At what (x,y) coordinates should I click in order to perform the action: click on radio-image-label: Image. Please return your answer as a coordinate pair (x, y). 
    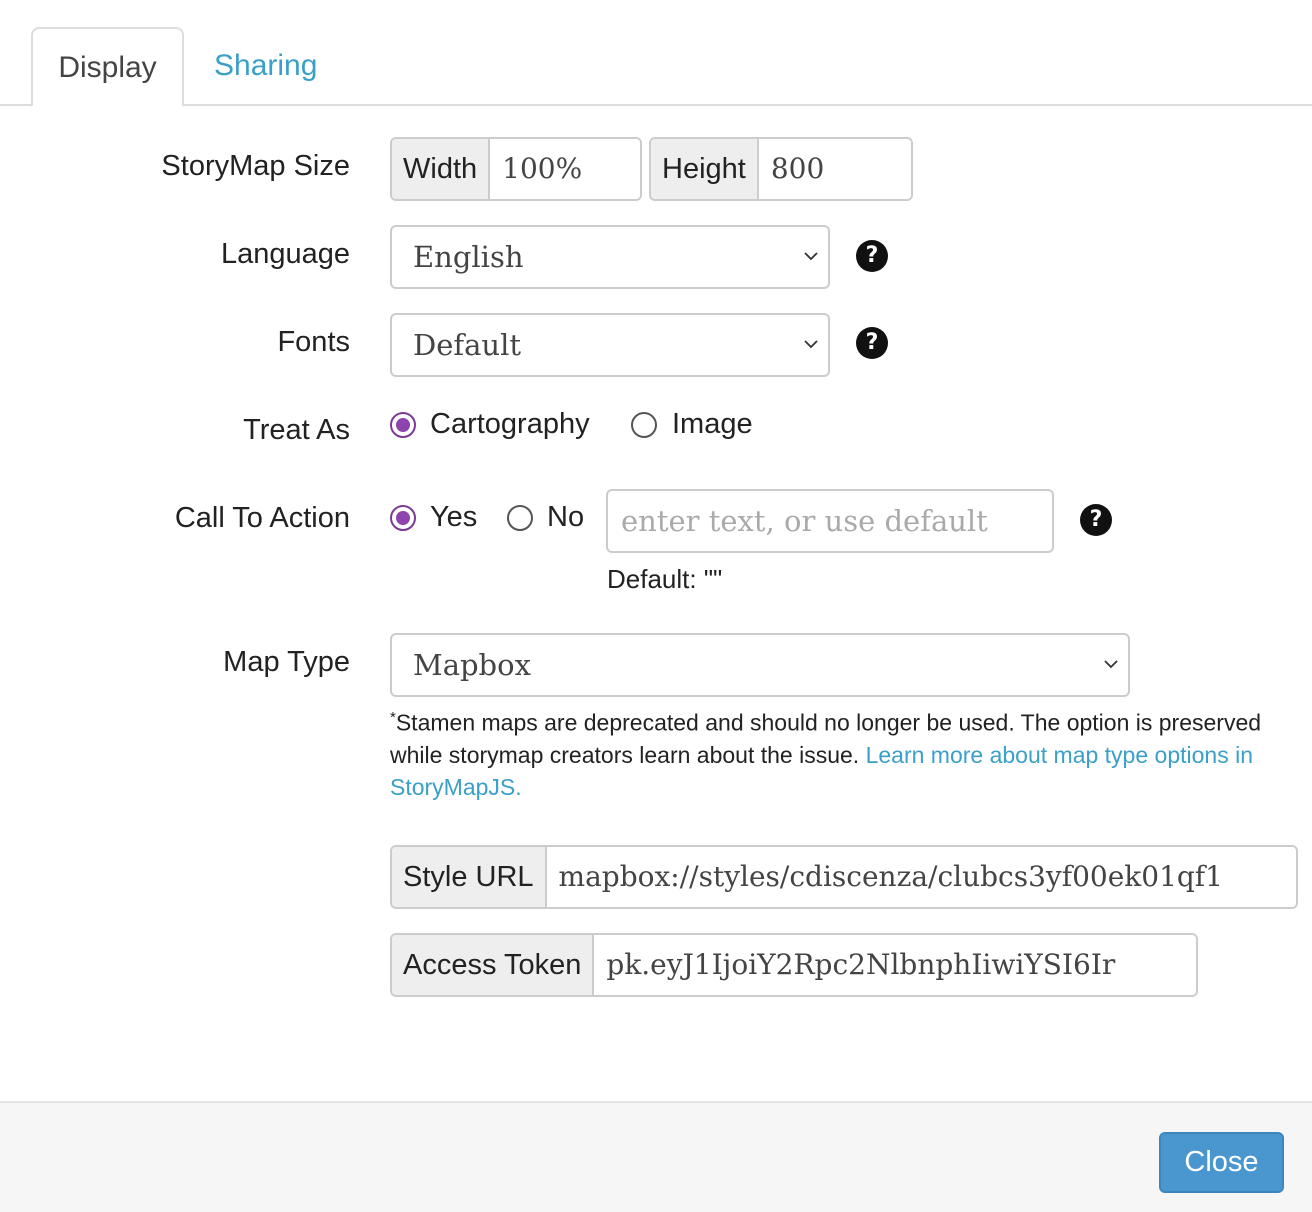
    Looking at the image, I should click on (712, 424).